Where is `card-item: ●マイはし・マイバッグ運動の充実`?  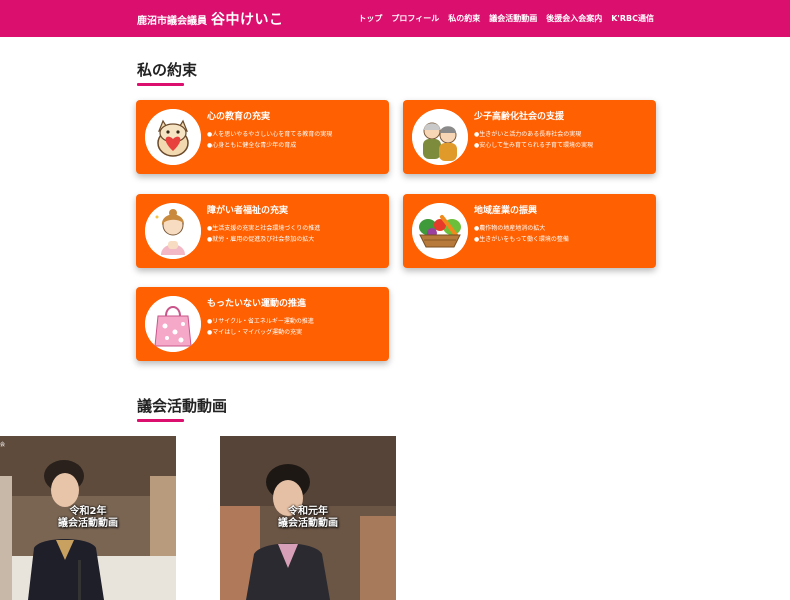
card-item: ●マイはし・マイバッグ運動の充実 is located at coordinates (255, 332).